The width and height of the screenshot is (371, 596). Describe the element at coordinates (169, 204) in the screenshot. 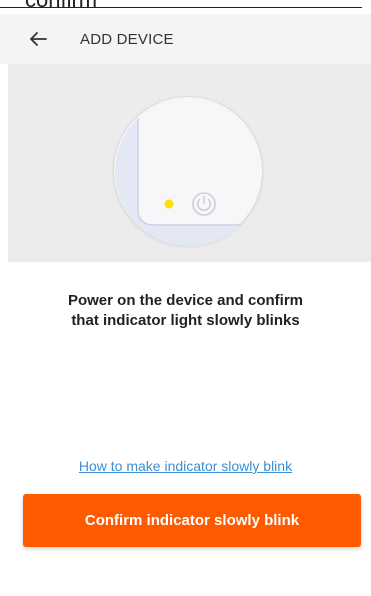

I see `indicator-light` at that location.